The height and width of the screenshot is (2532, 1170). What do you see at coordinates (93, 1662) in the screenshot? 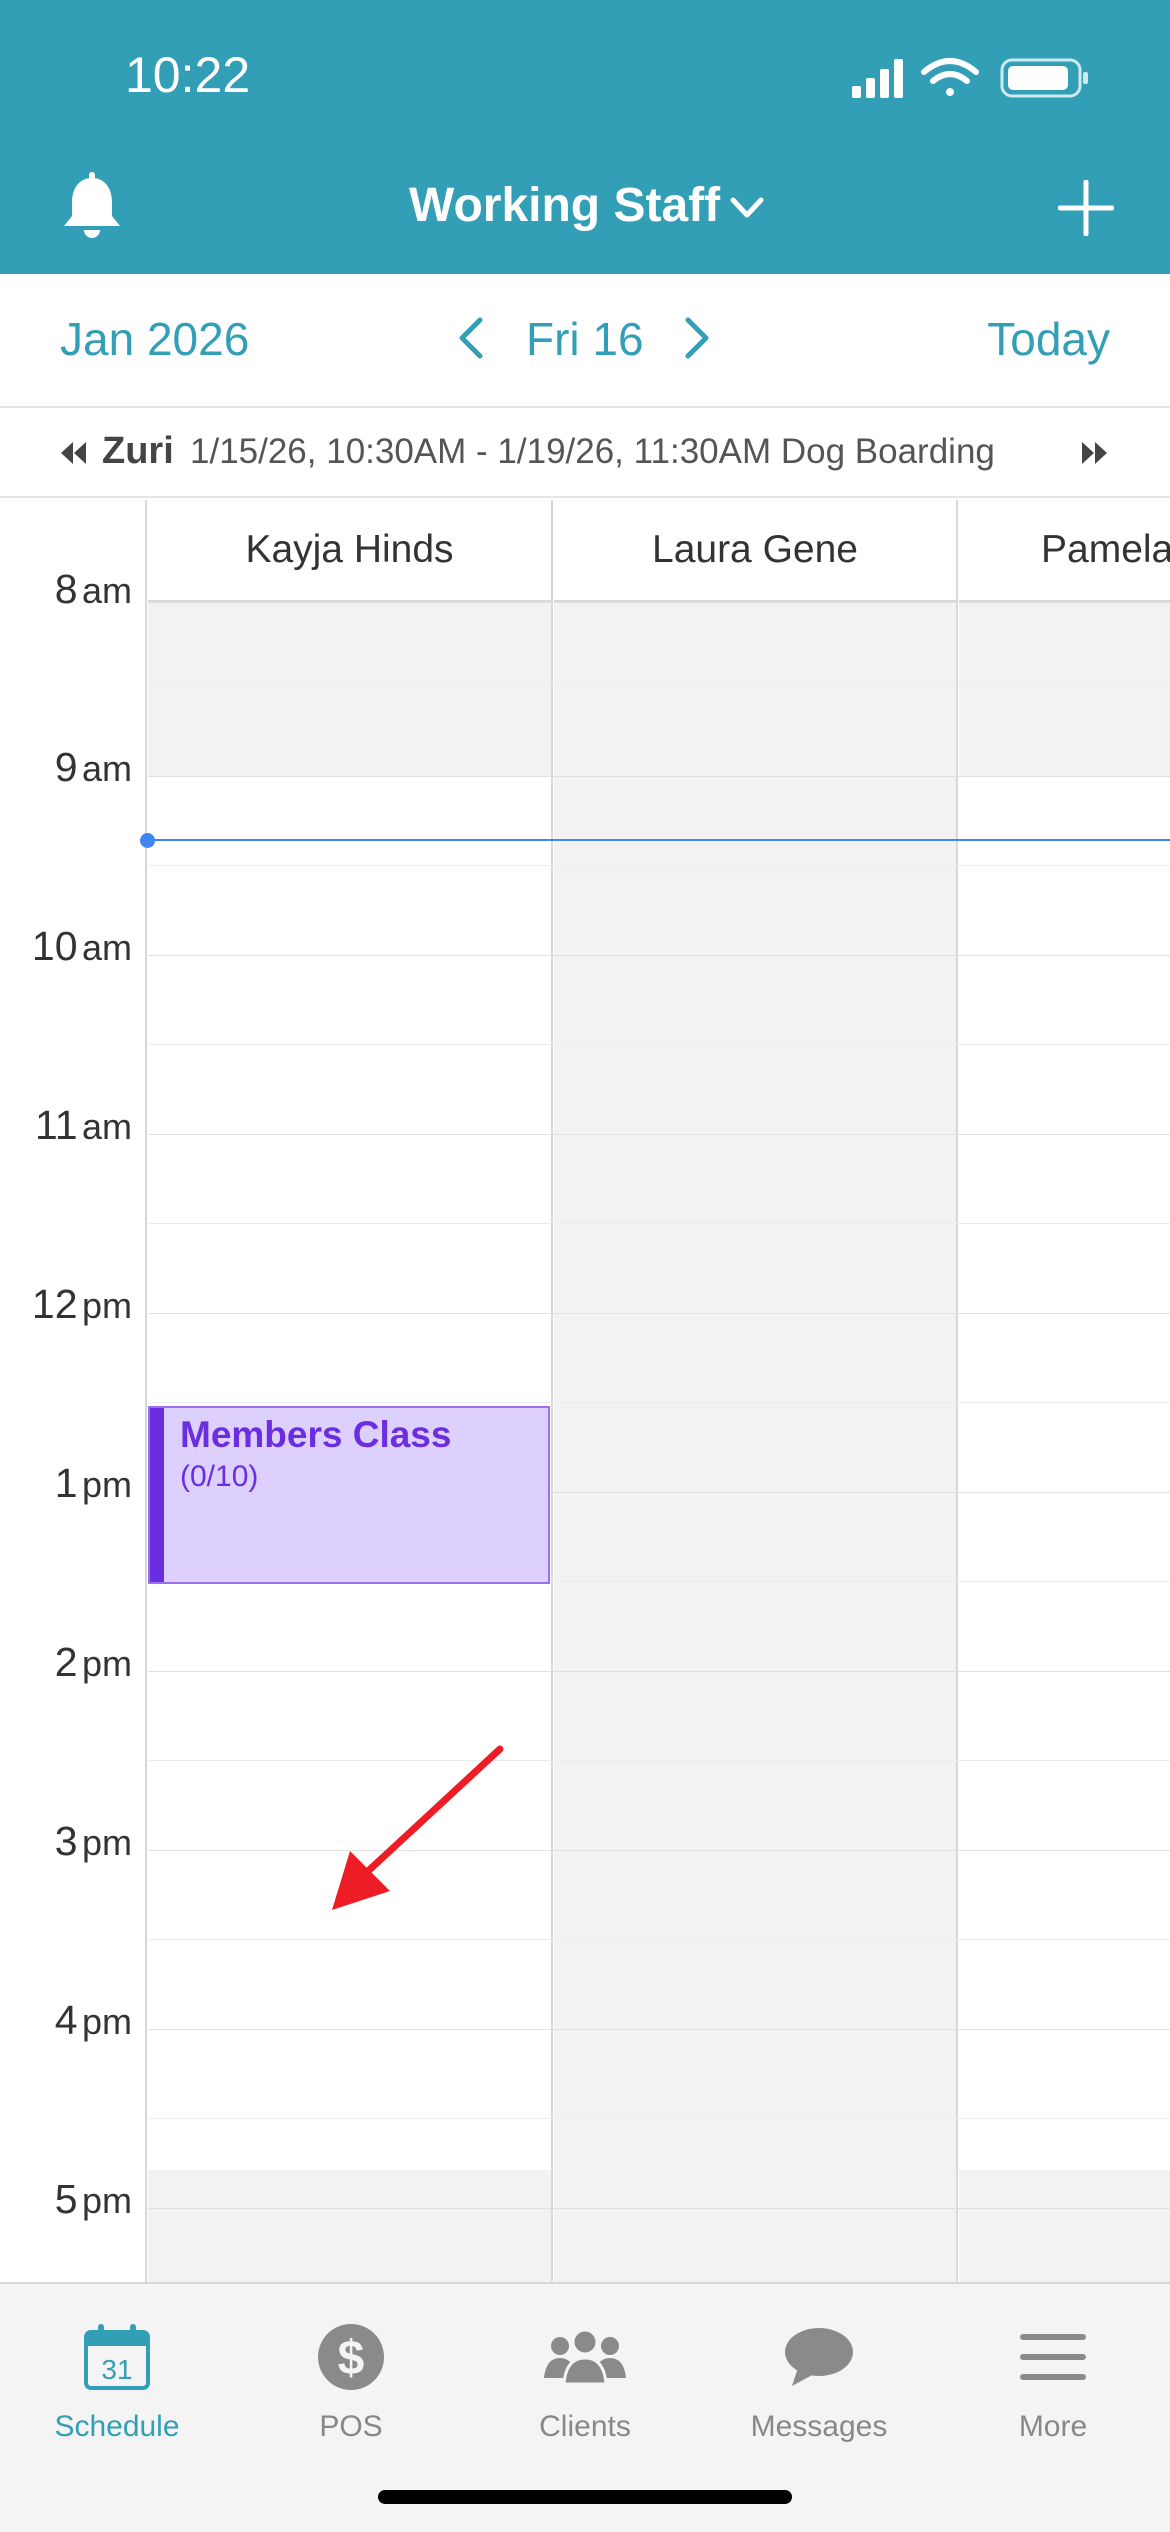
I see `time-label: 2 pm` at bounding box center [93, 1662].